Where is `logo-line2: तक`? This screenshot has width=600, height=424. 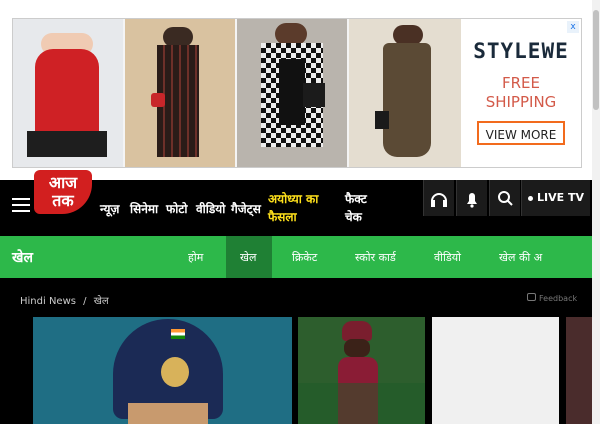 logo-line2: तक is located at coordinates (63, 200).